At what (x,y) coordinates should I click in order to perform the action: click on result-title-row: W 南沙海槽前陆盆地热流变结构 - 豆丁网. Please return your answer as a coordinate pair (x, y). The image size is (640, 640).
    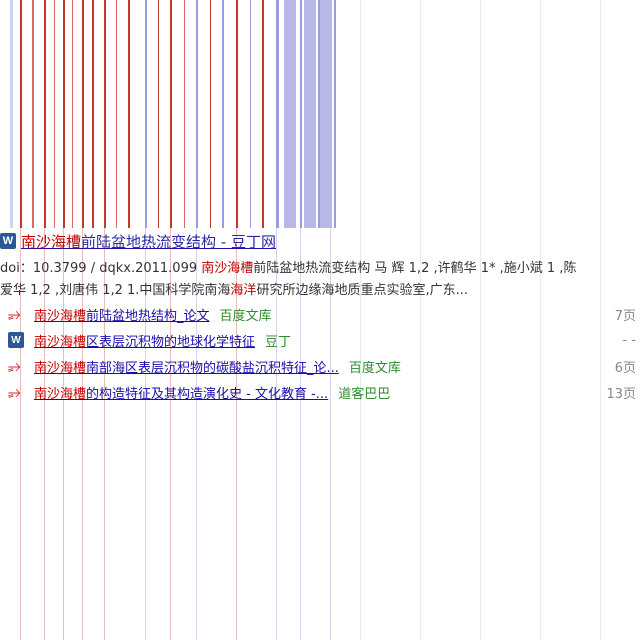
    Looking at the image, I should click on (138, 241).